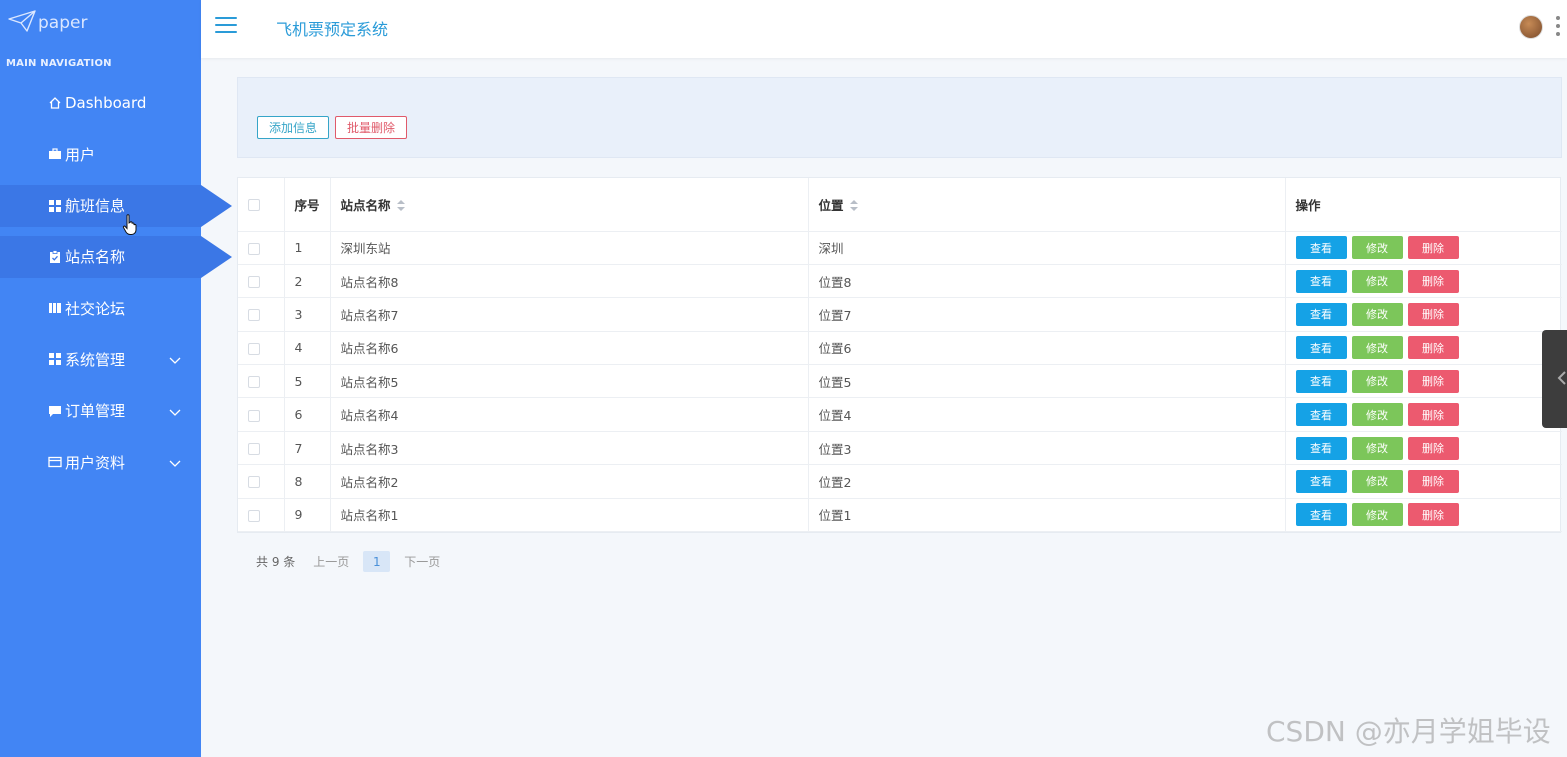  I want to click on sidebar-item-flights: 航班信息, so click(116, 205).